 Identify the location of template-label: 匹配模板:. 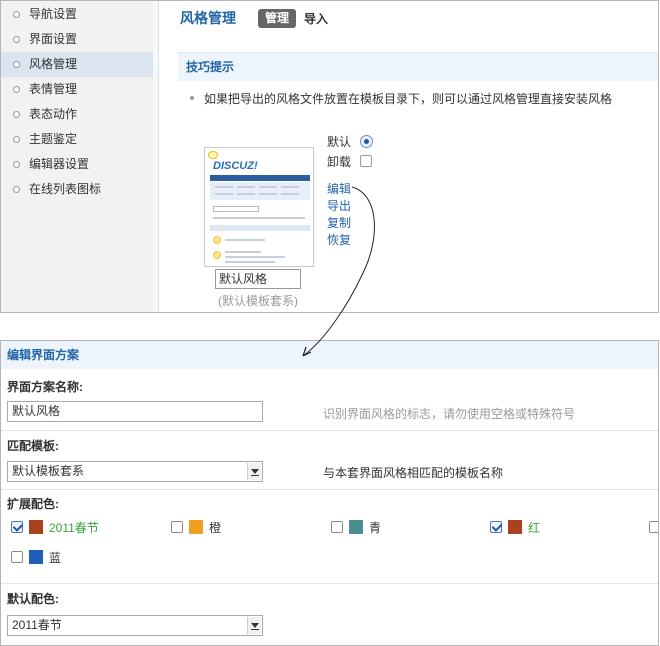
(33, 446).